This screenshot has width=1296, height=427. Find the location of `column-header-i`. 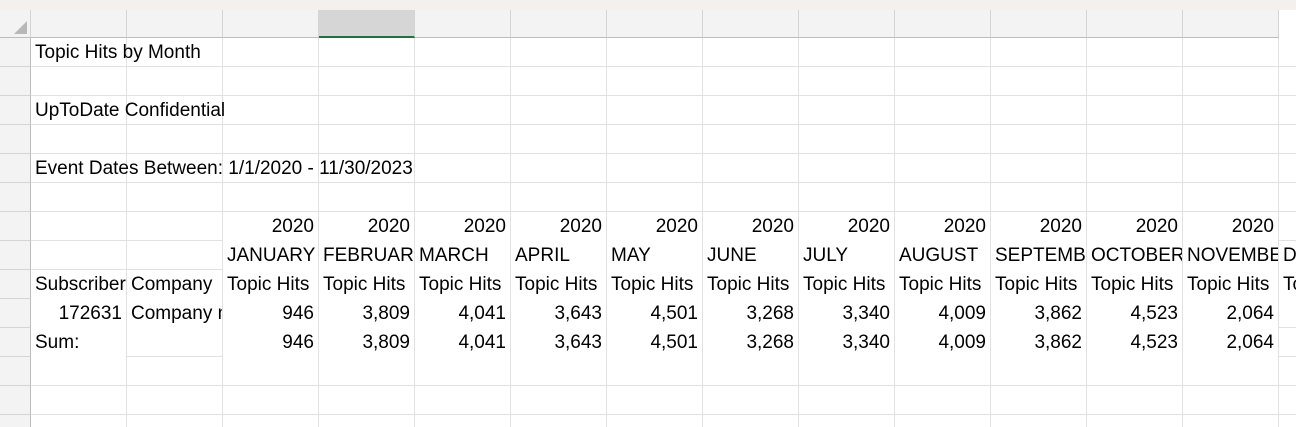

column-header-i is located at coordinates (847, 24).